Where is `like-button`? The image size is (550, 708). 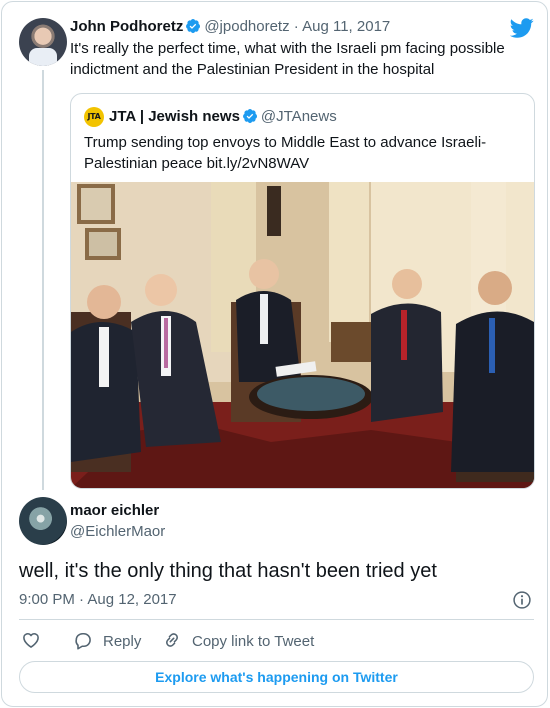 like-button is located at coordinates (36, 641).